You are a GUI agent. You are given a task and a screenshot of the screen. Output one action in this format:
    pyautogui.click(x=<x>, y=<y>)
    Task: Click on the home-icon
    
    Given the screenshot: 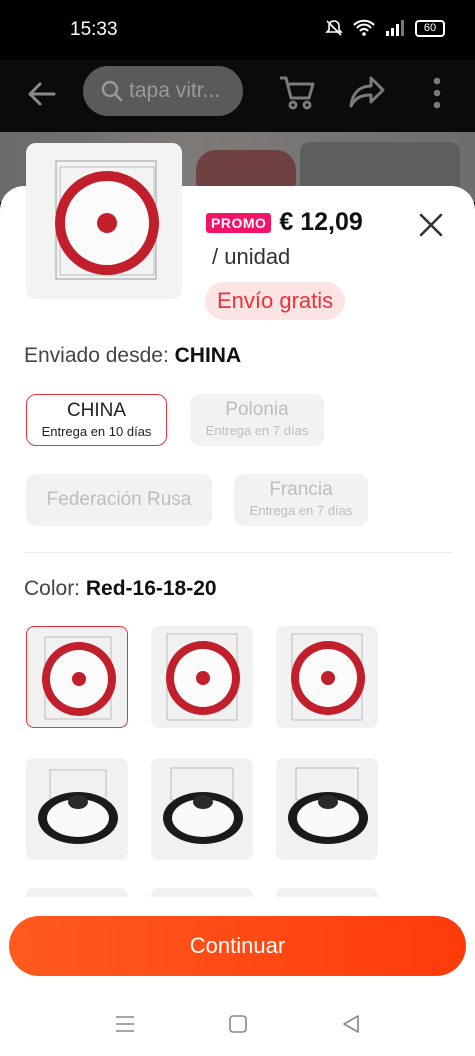 What is the action you would take?
    pyautogui.click(x=238, y=1024)
    